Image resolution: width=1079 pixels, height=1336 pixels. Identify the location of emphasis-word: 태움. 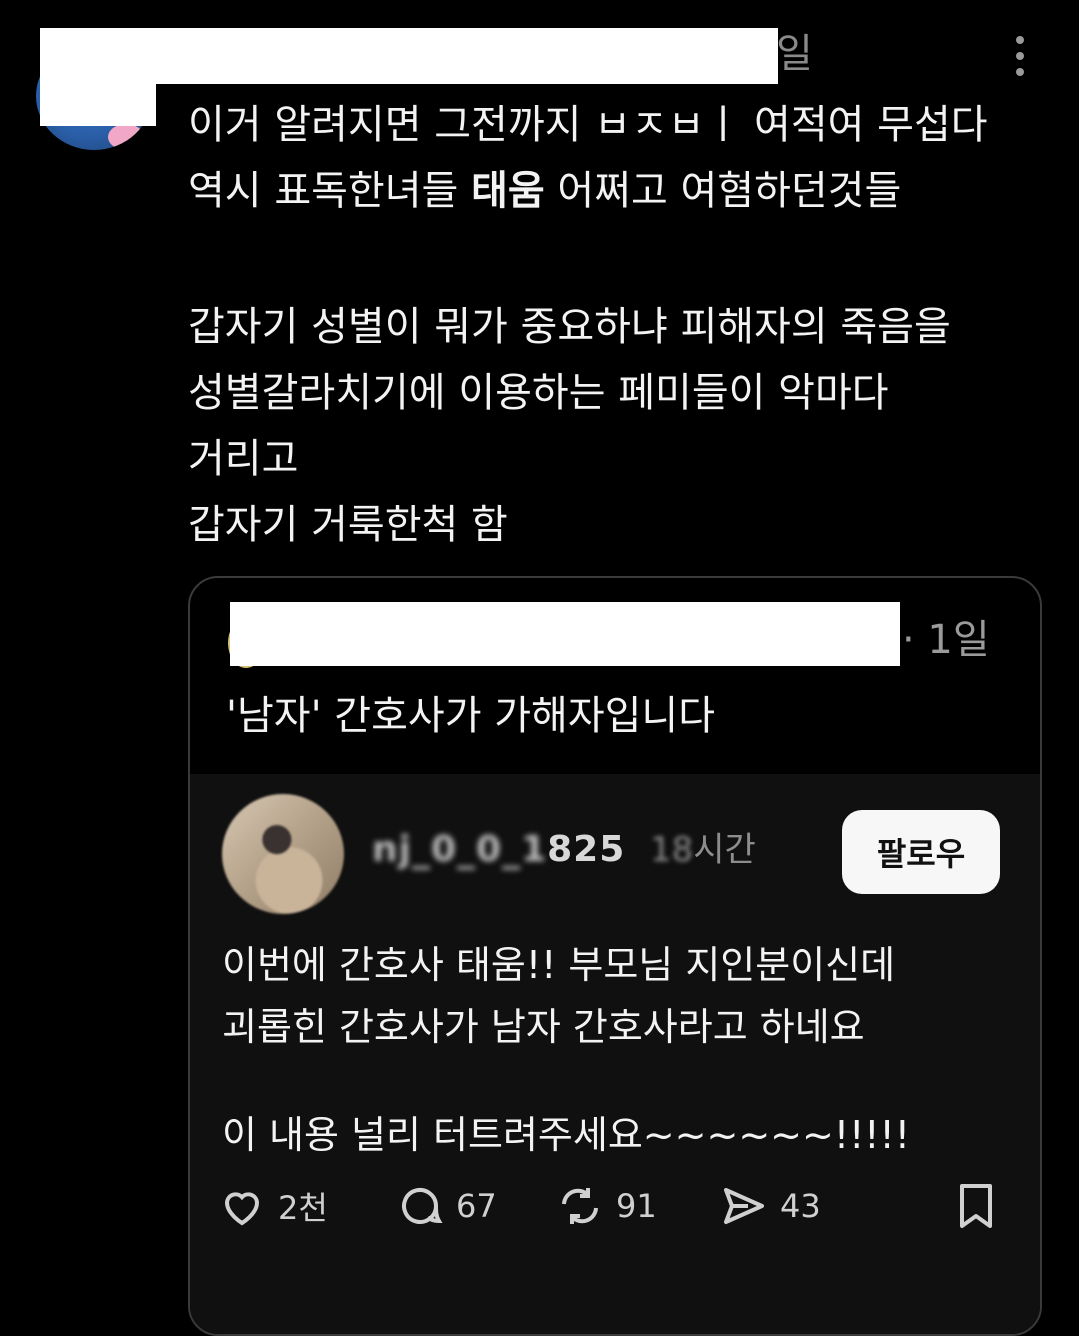
(508, 191).